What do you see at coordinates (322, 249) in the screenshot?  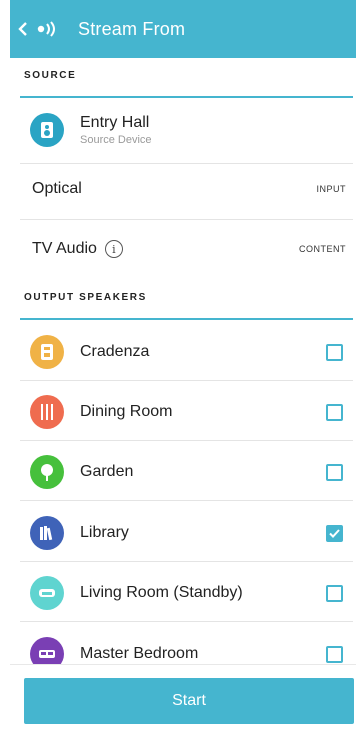 I see `content-tag: CONTENT` at bounding box center [322, 249].